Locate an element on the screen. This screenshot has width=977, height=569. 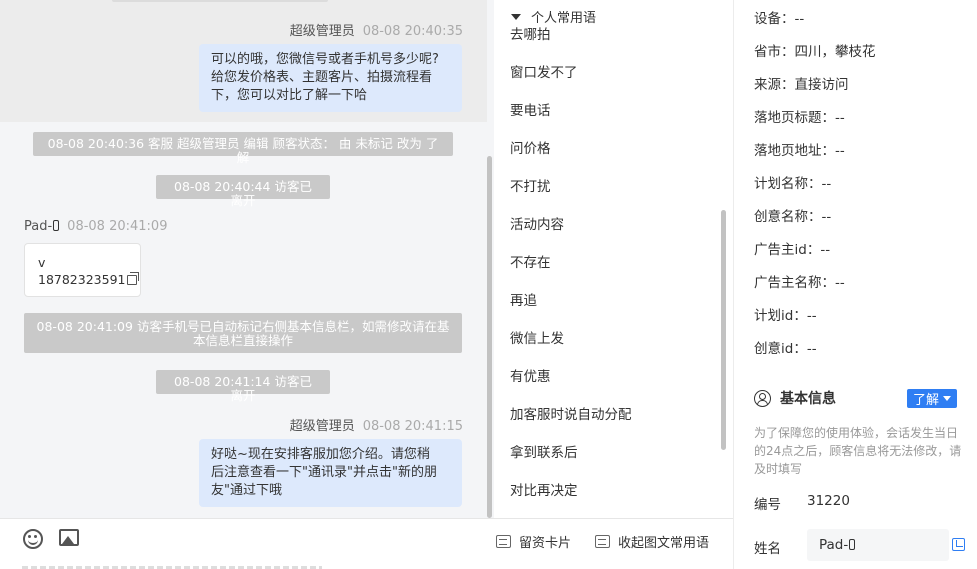
visitor-name: Pad- is located at coordinates (38, 226).